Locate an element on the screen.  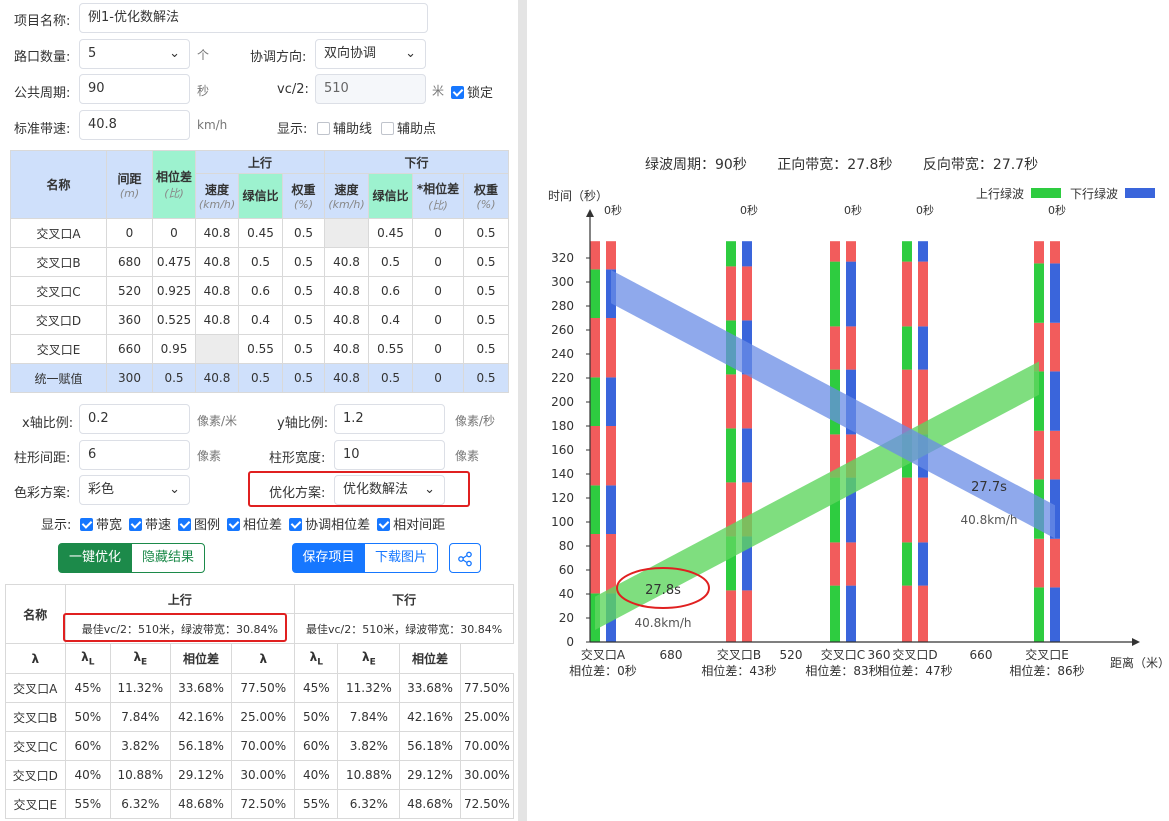
panel-splitter is located at coordinates (522, 410).